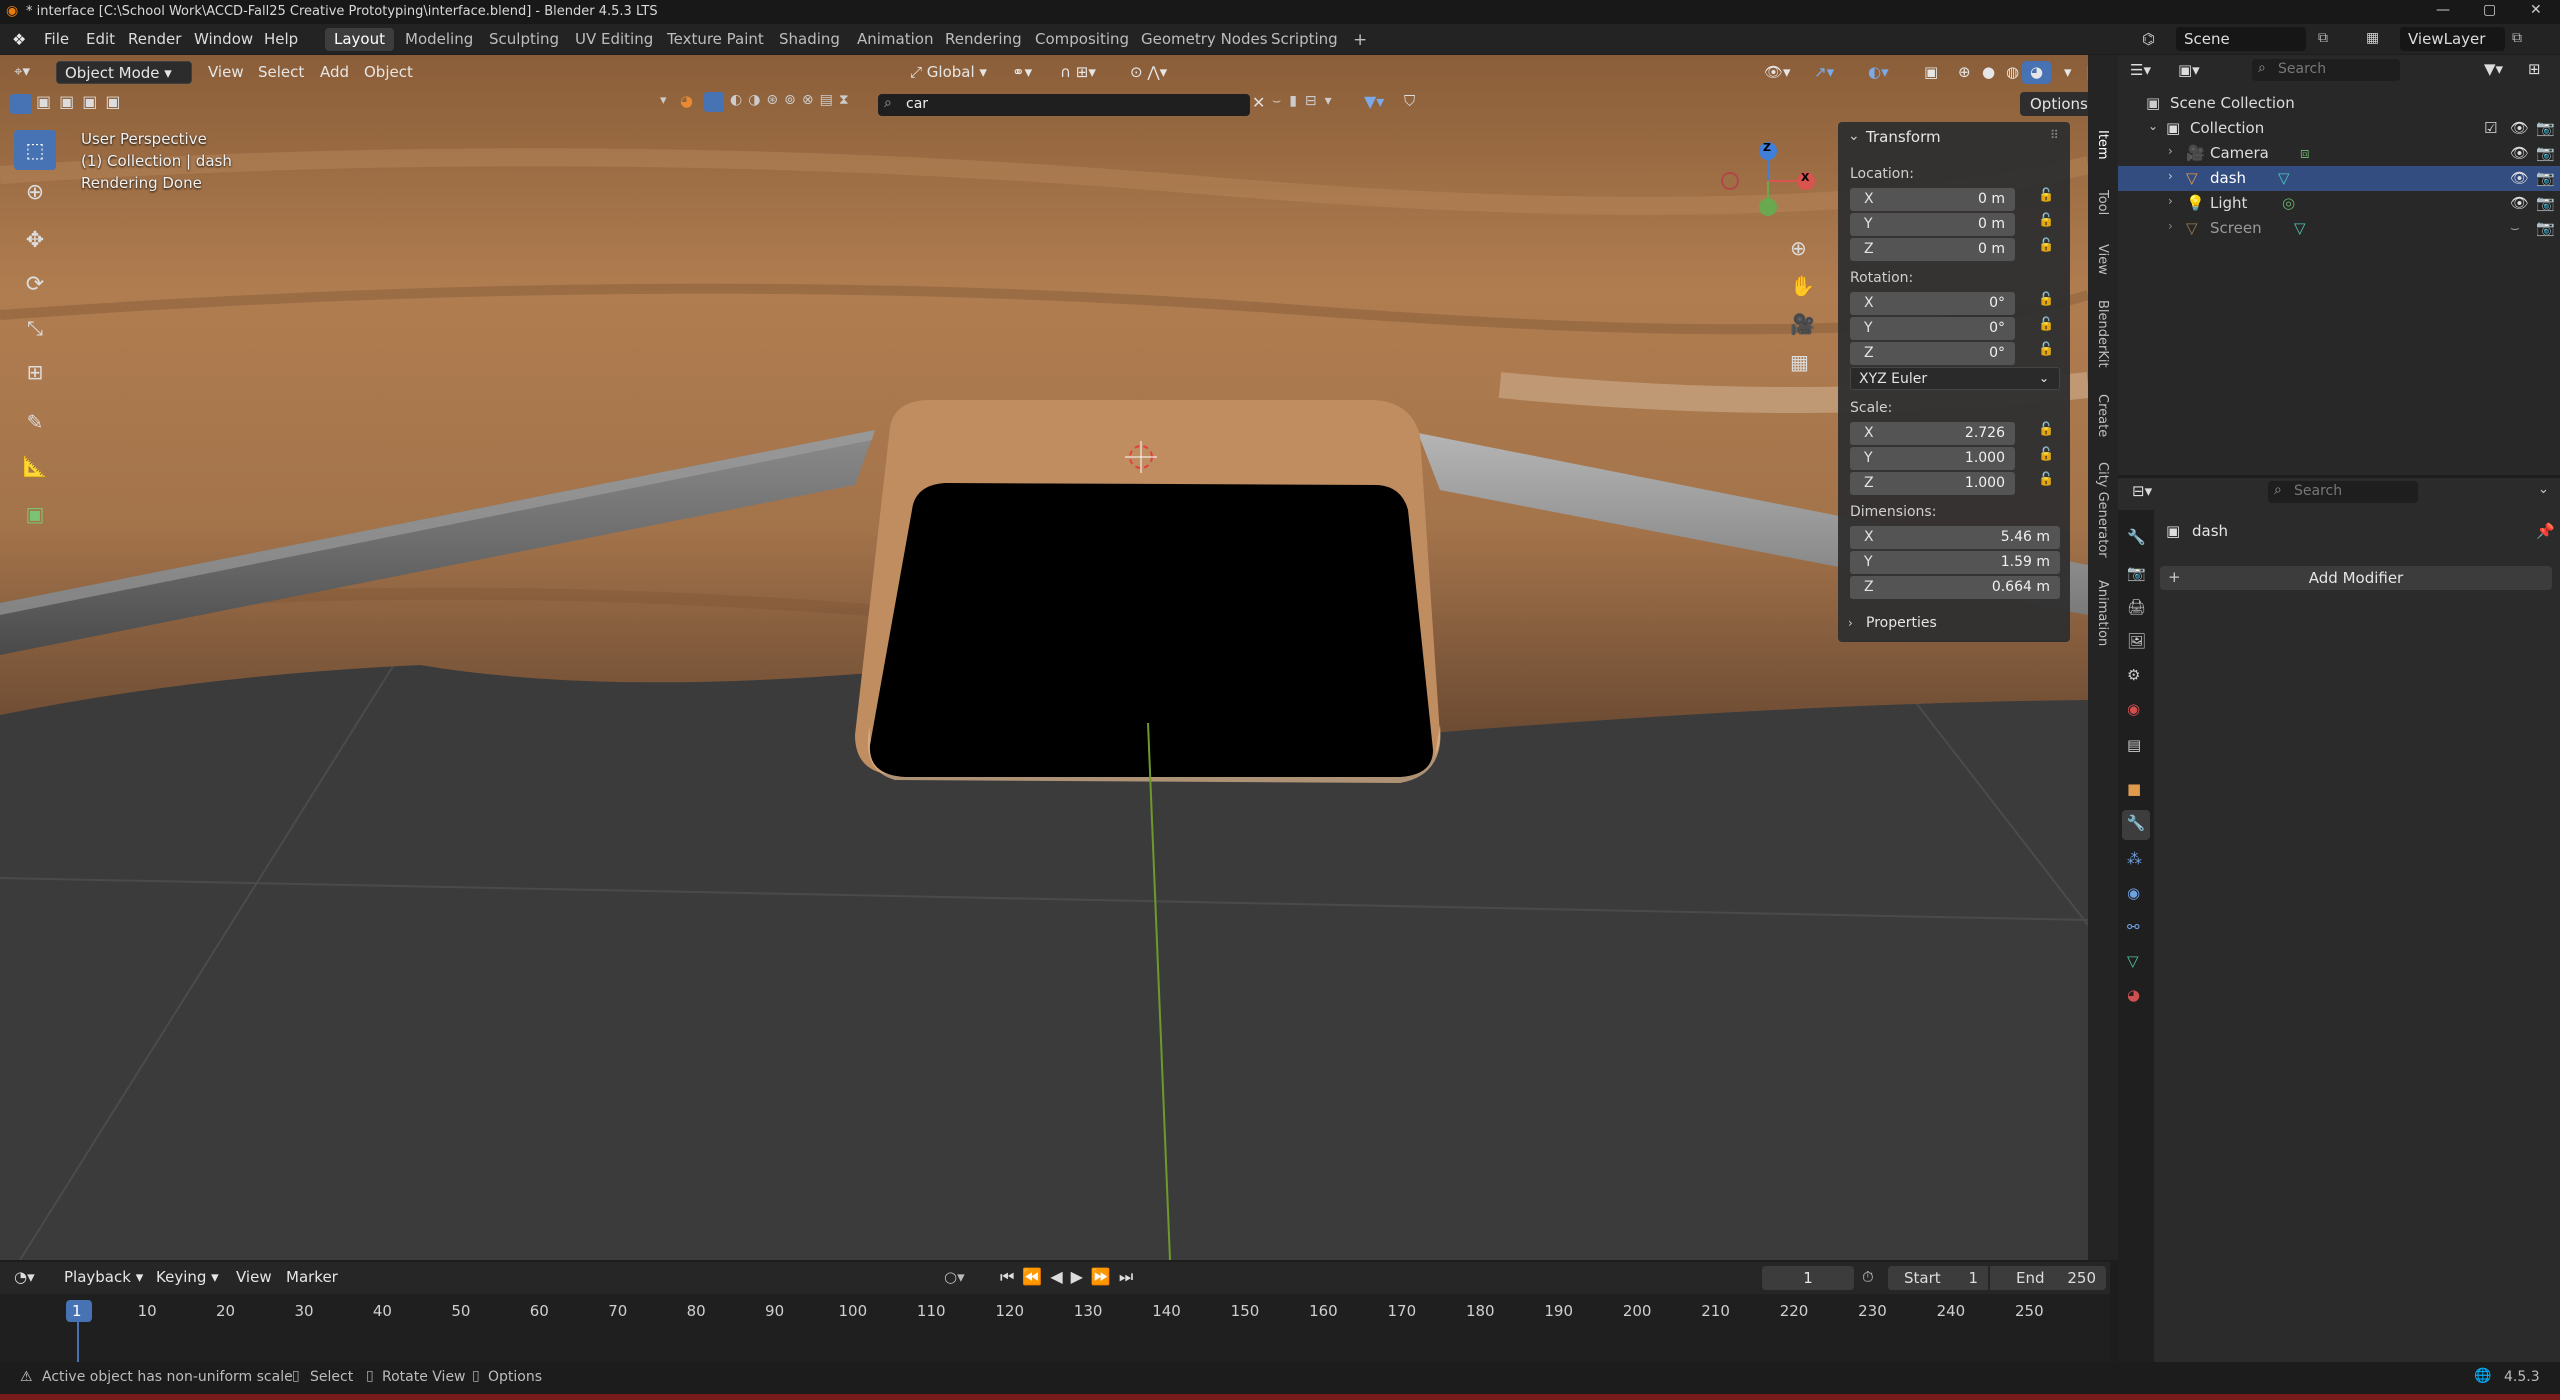 This screenshot has height=1400, width=2560. What do you see at coordinates (100, 39) in the screenshot?
I see `menu-edit: Edit` at bounding box center [100, 39].